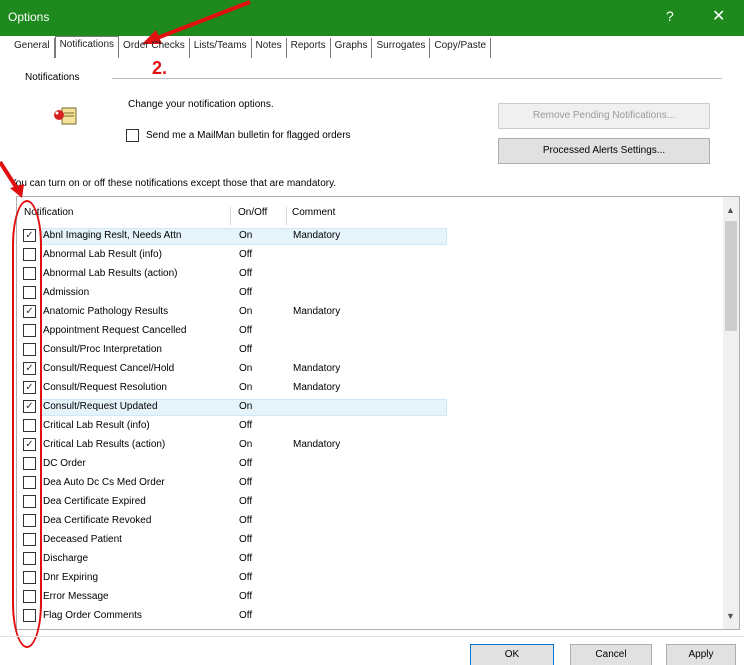 The image size is (744, 665). Describe the element at coordinates (269, 48) in the screenshot. I see `tab-notes: Notes` at that location.